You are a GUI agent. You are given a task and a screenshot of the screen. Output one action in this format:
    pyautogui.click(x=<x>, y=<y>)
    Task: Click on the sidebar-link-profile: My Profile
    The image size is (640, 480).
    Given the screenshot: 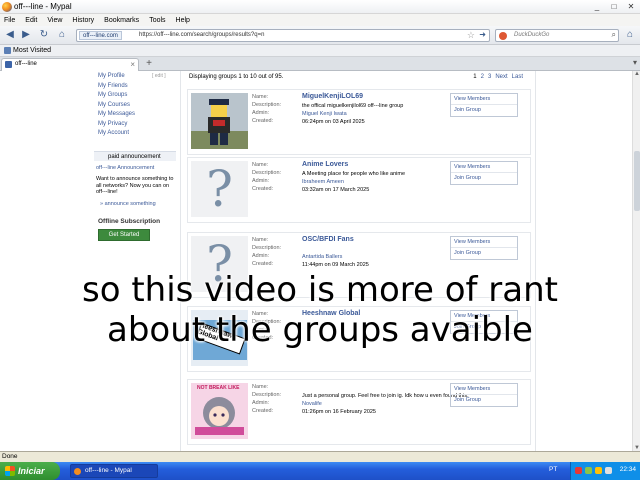 What is the action you would take?
    pyautogui.click(x=116, y=78)
    